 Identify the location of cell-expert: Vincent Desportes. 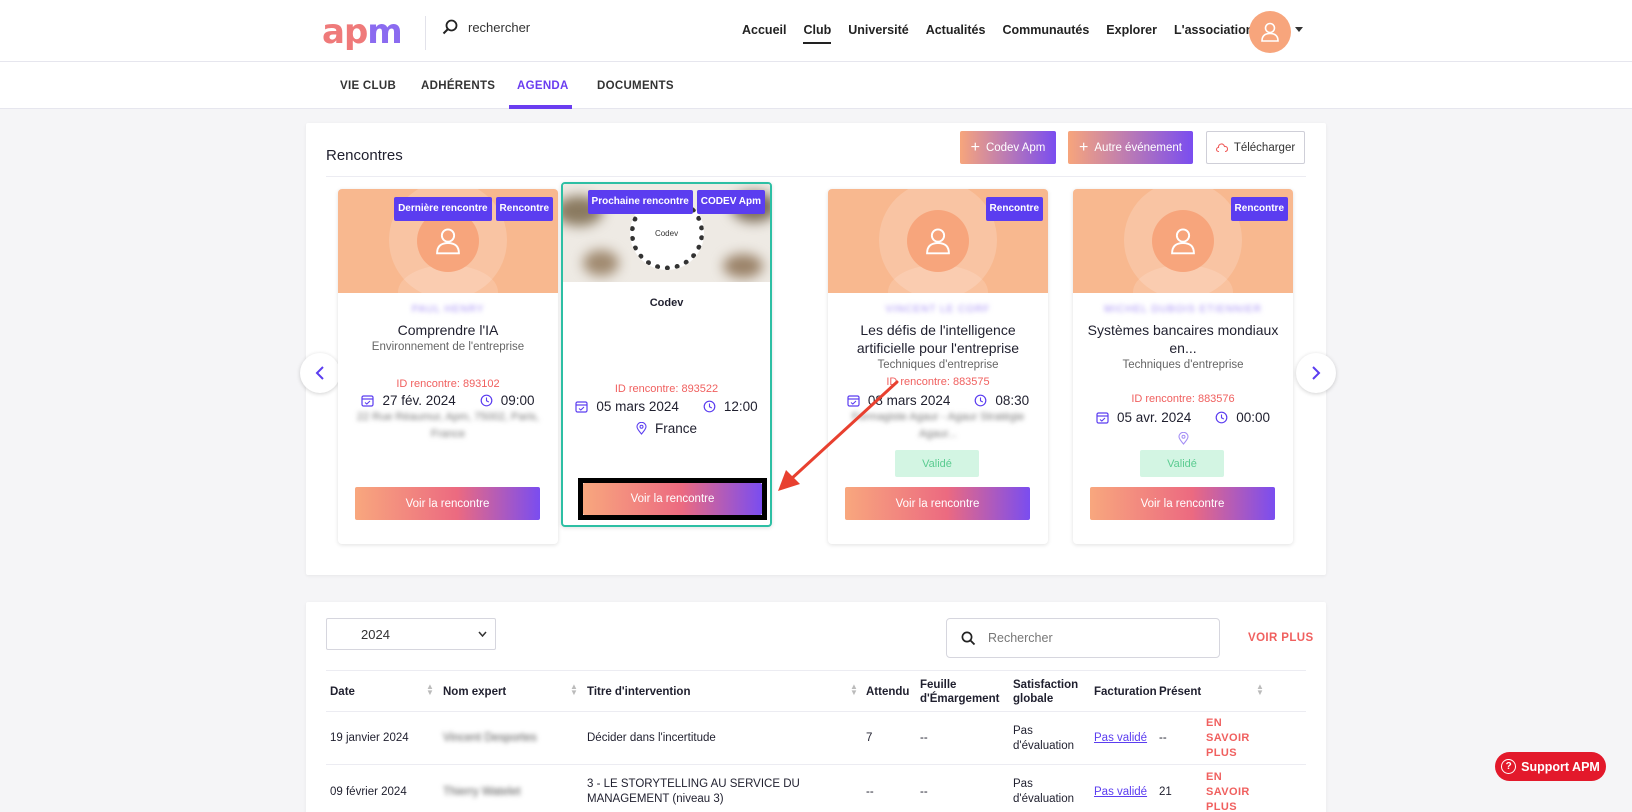
(490, 738).